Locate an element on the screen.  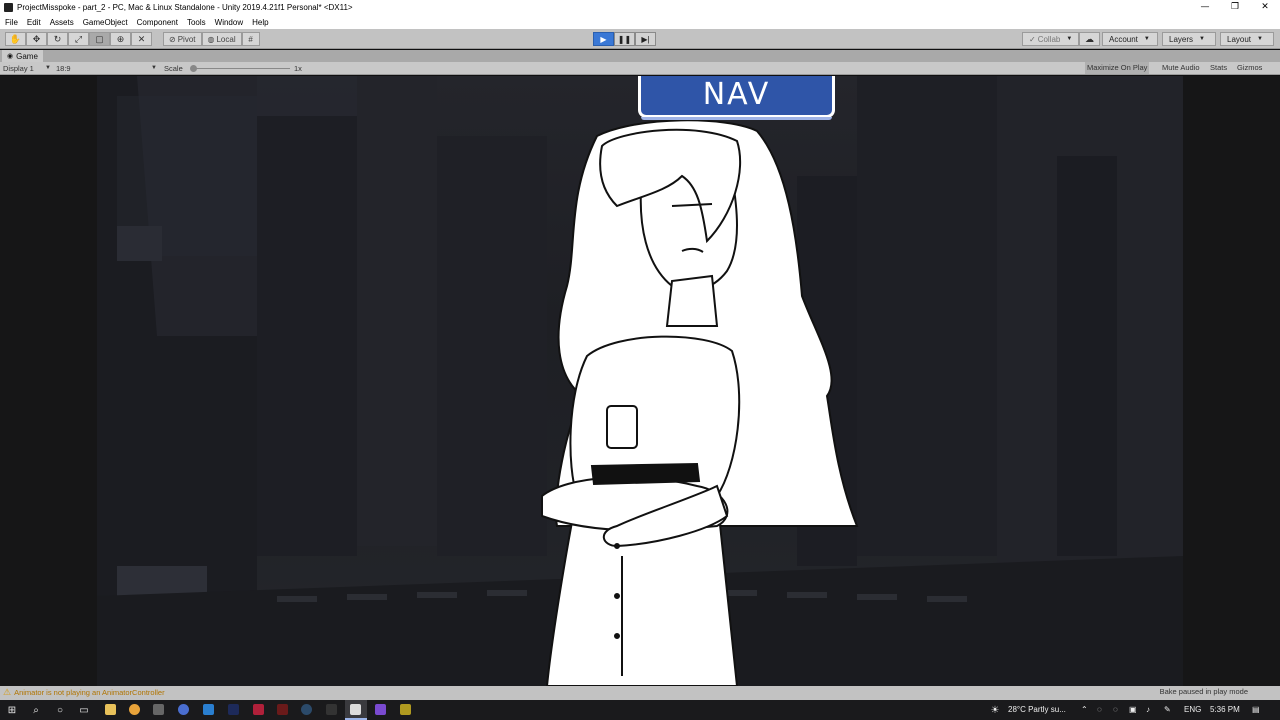
account-label: Account is located at coordinates (1123, 39).